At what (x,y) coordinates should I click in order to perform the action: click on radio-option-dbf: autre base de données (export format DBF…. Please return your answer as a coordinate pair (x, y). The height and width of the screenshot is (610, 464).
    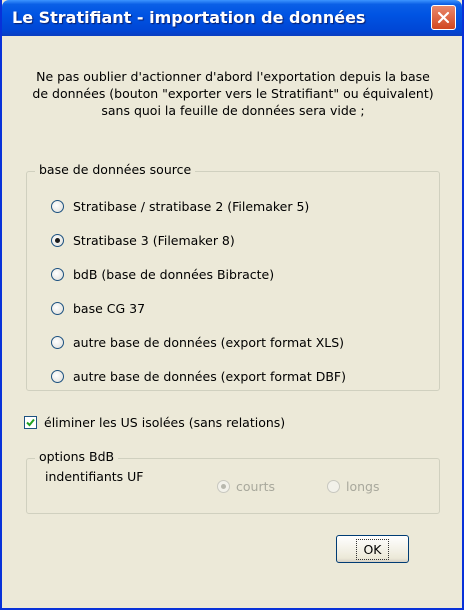
    Looking at the image, I should click on (198, 376).